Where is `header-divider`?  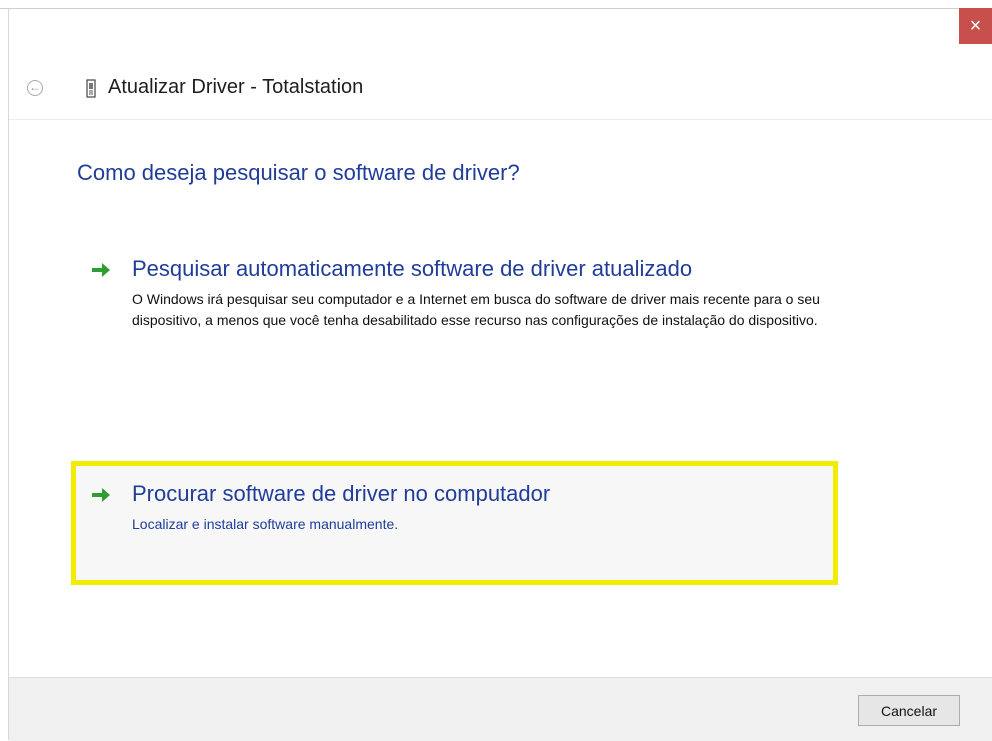
header-divider is located at coordinates (500, 119).